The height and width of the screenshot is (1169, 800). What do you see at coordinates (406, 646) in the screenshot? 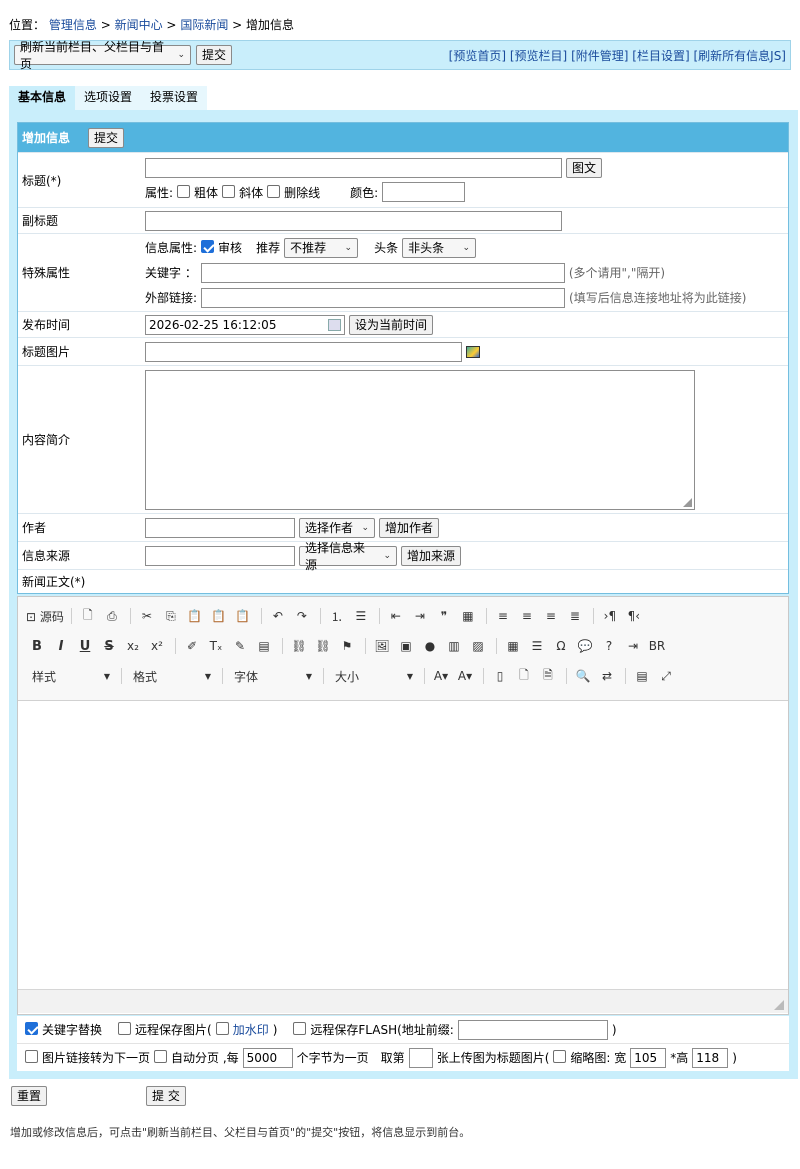
I see `table-insert-icon: ▣` at bounding box center [406, 646].